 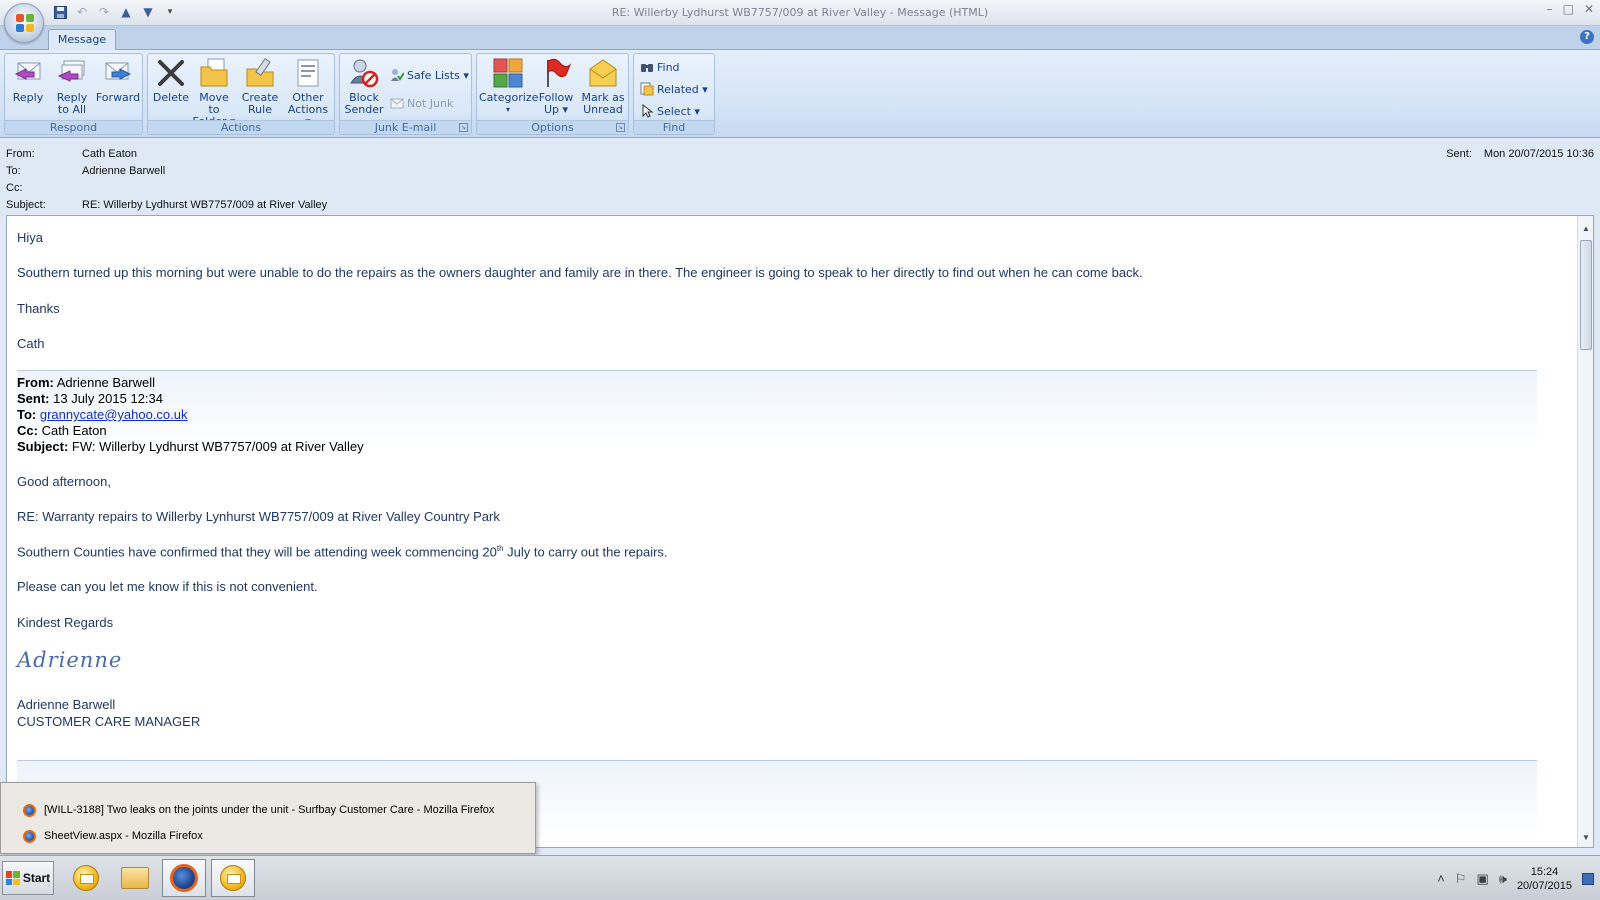 What do you see at coordinates (35, 382) in the screenshot?
I see `quoted-from-label: From:` at bounding box center [35, 382].